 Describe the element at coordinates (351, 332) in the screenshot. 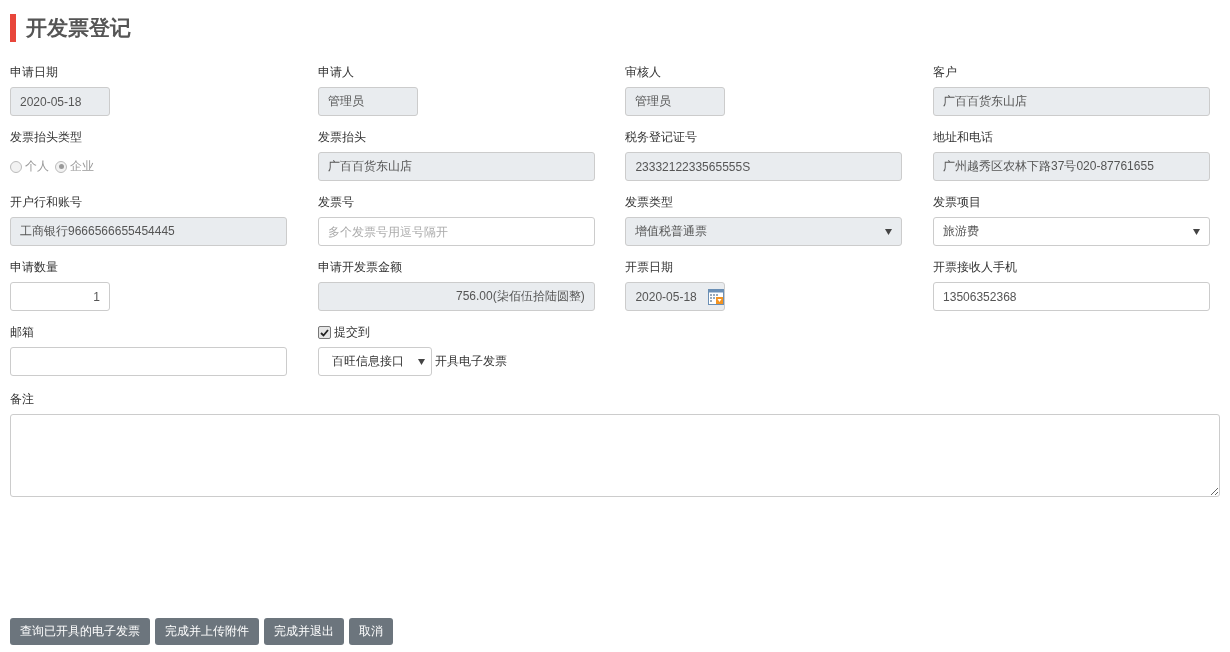

I see `checkbox-label: 提交到` at that location.